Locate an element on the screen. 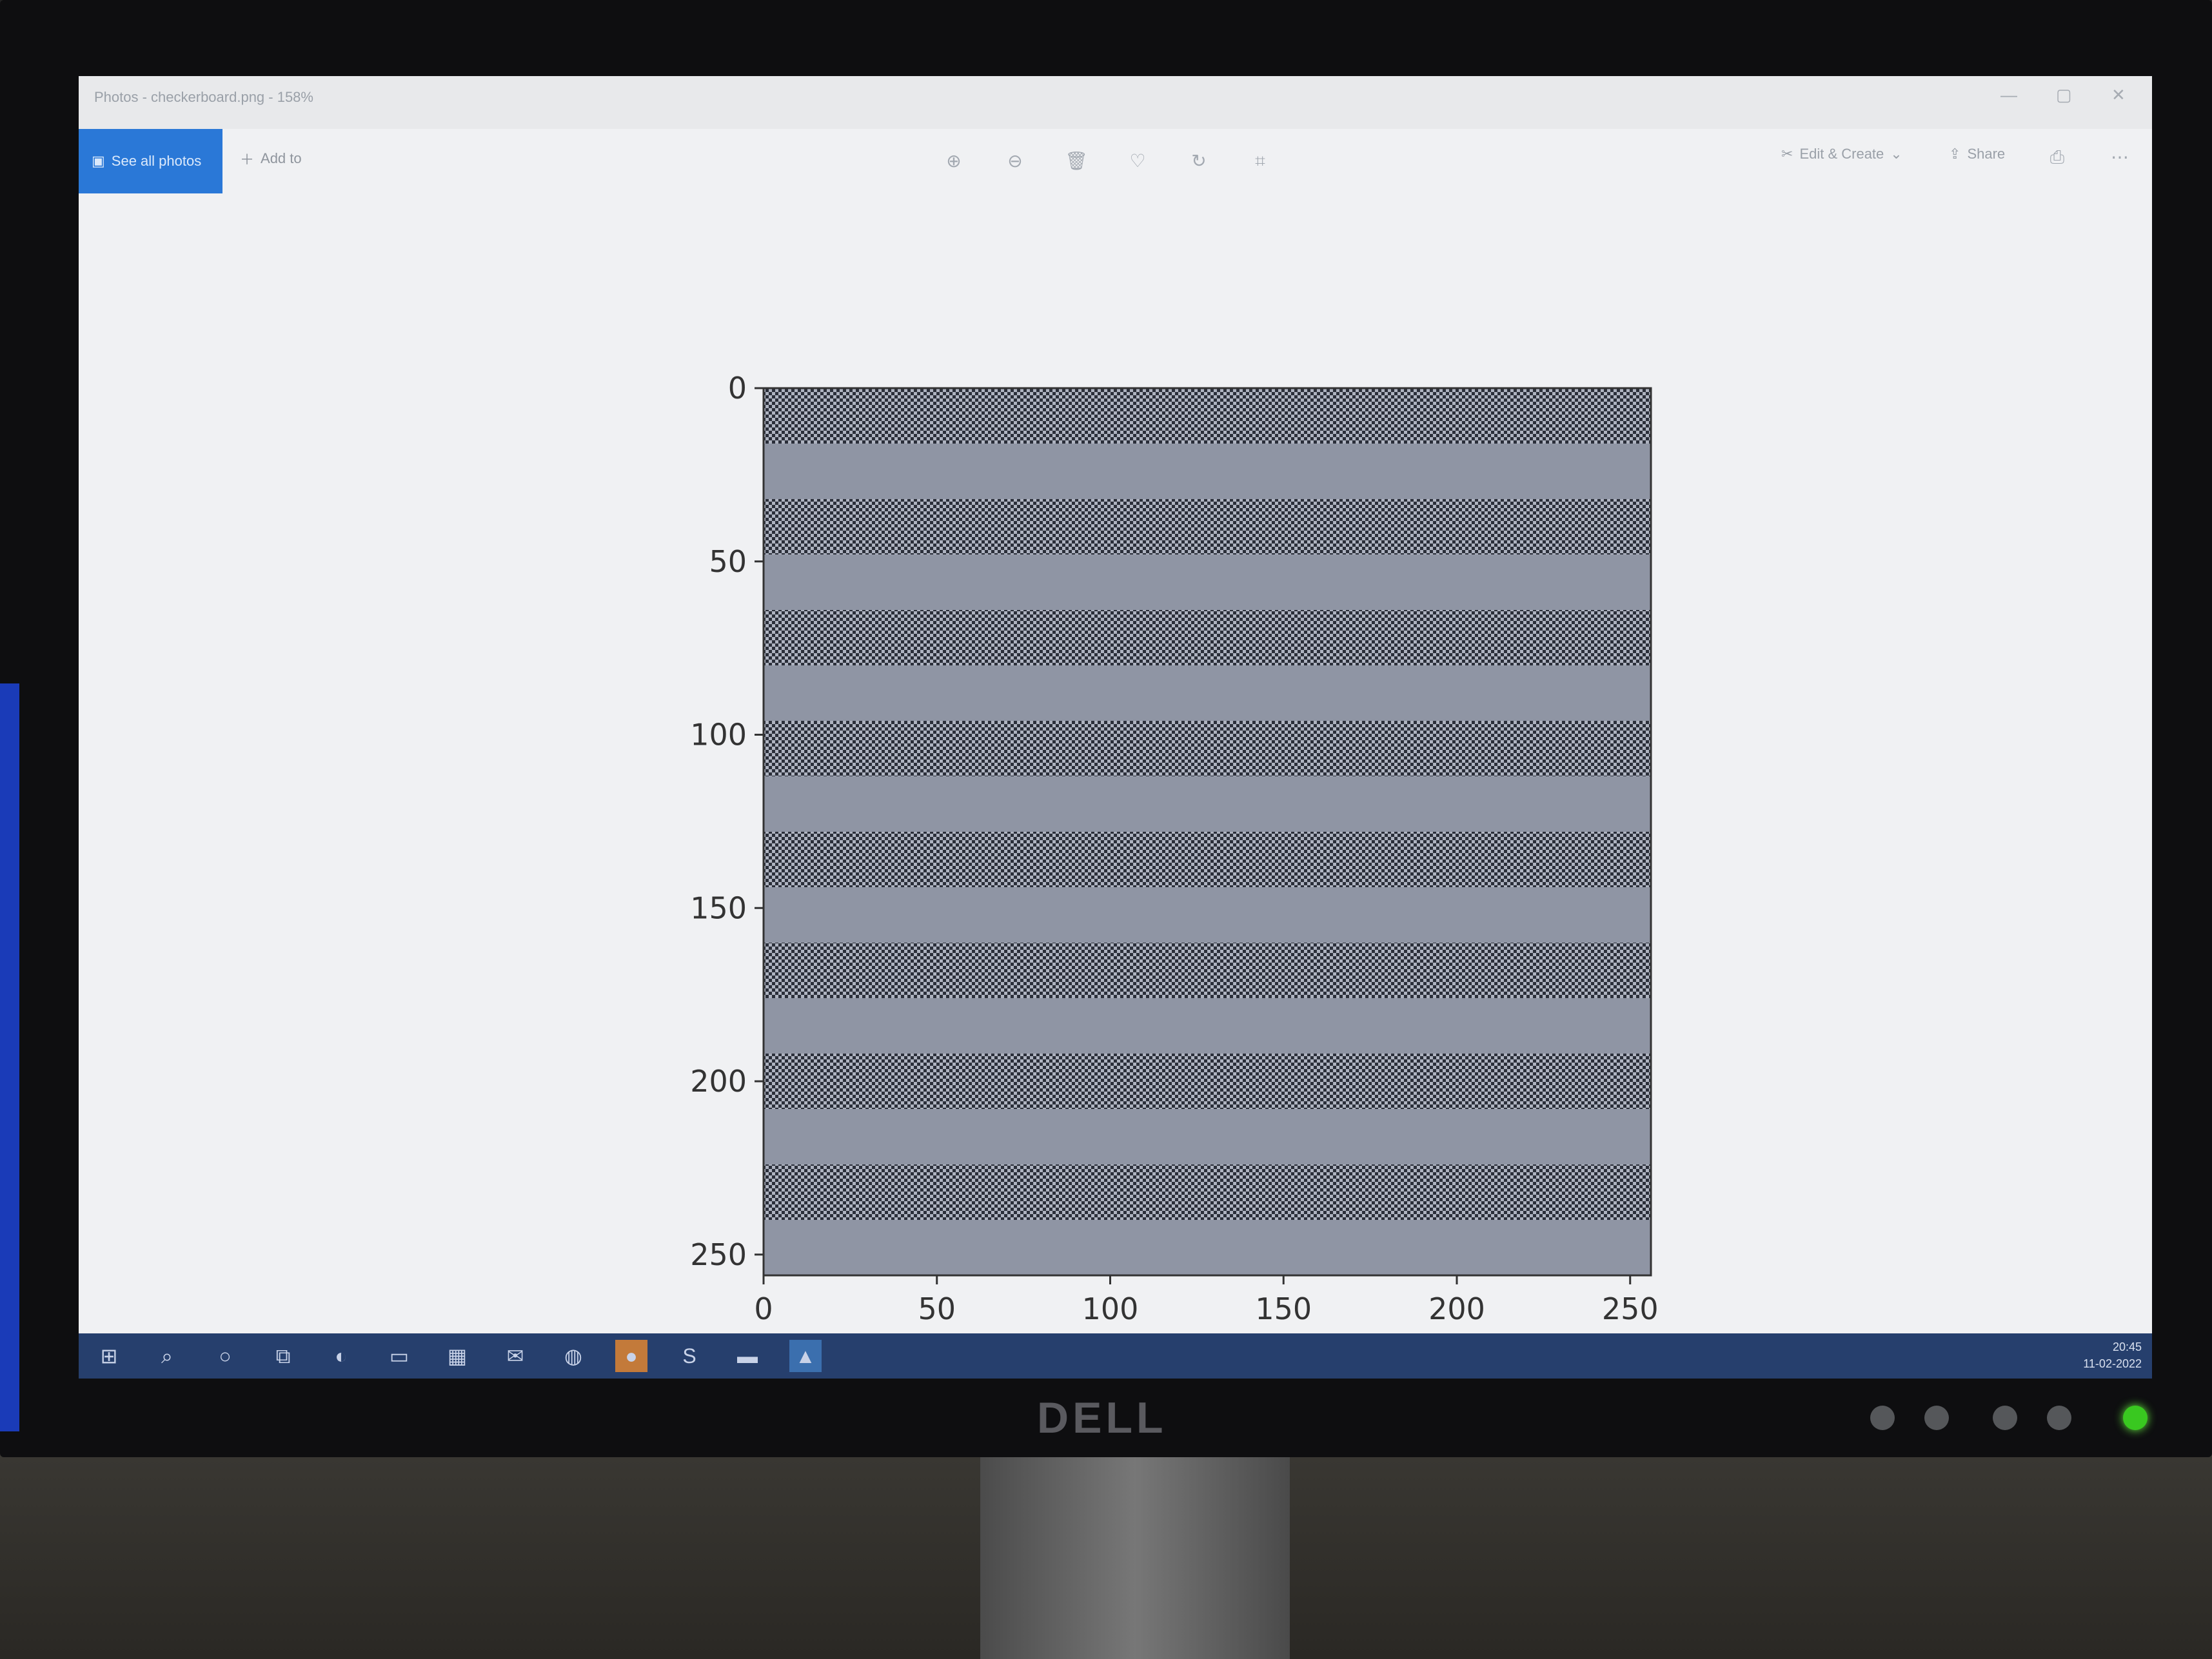 Image resolution: width=2212 pixels, height=1659 pixels. y-axis-ticks: 0 50 100 150 200 250 is located at coordinates (727, 821).